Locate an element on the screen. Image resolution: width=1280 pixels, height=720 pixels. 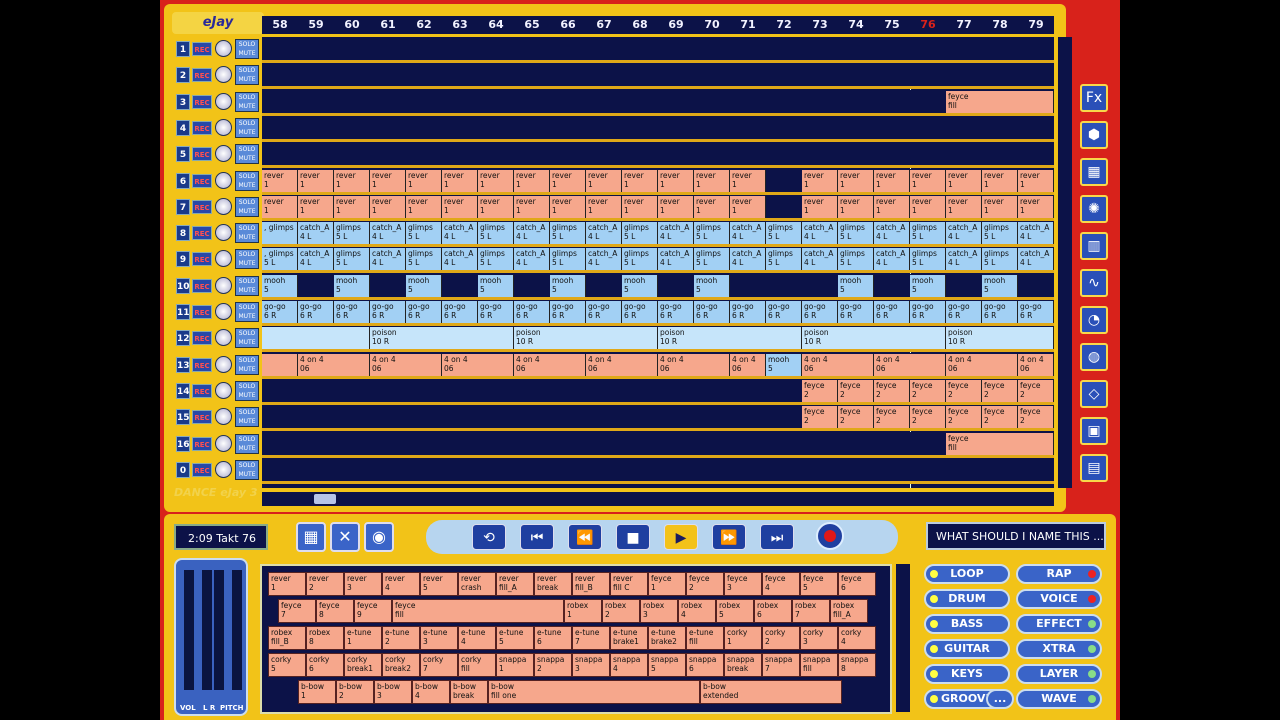
sample-item: b-bow 3 is located at coordinates (393, 692).